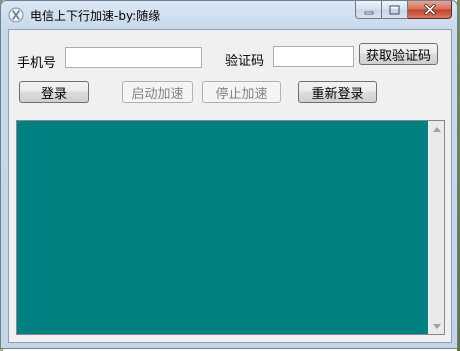  I want to click on phone-input, so click(133, 57).